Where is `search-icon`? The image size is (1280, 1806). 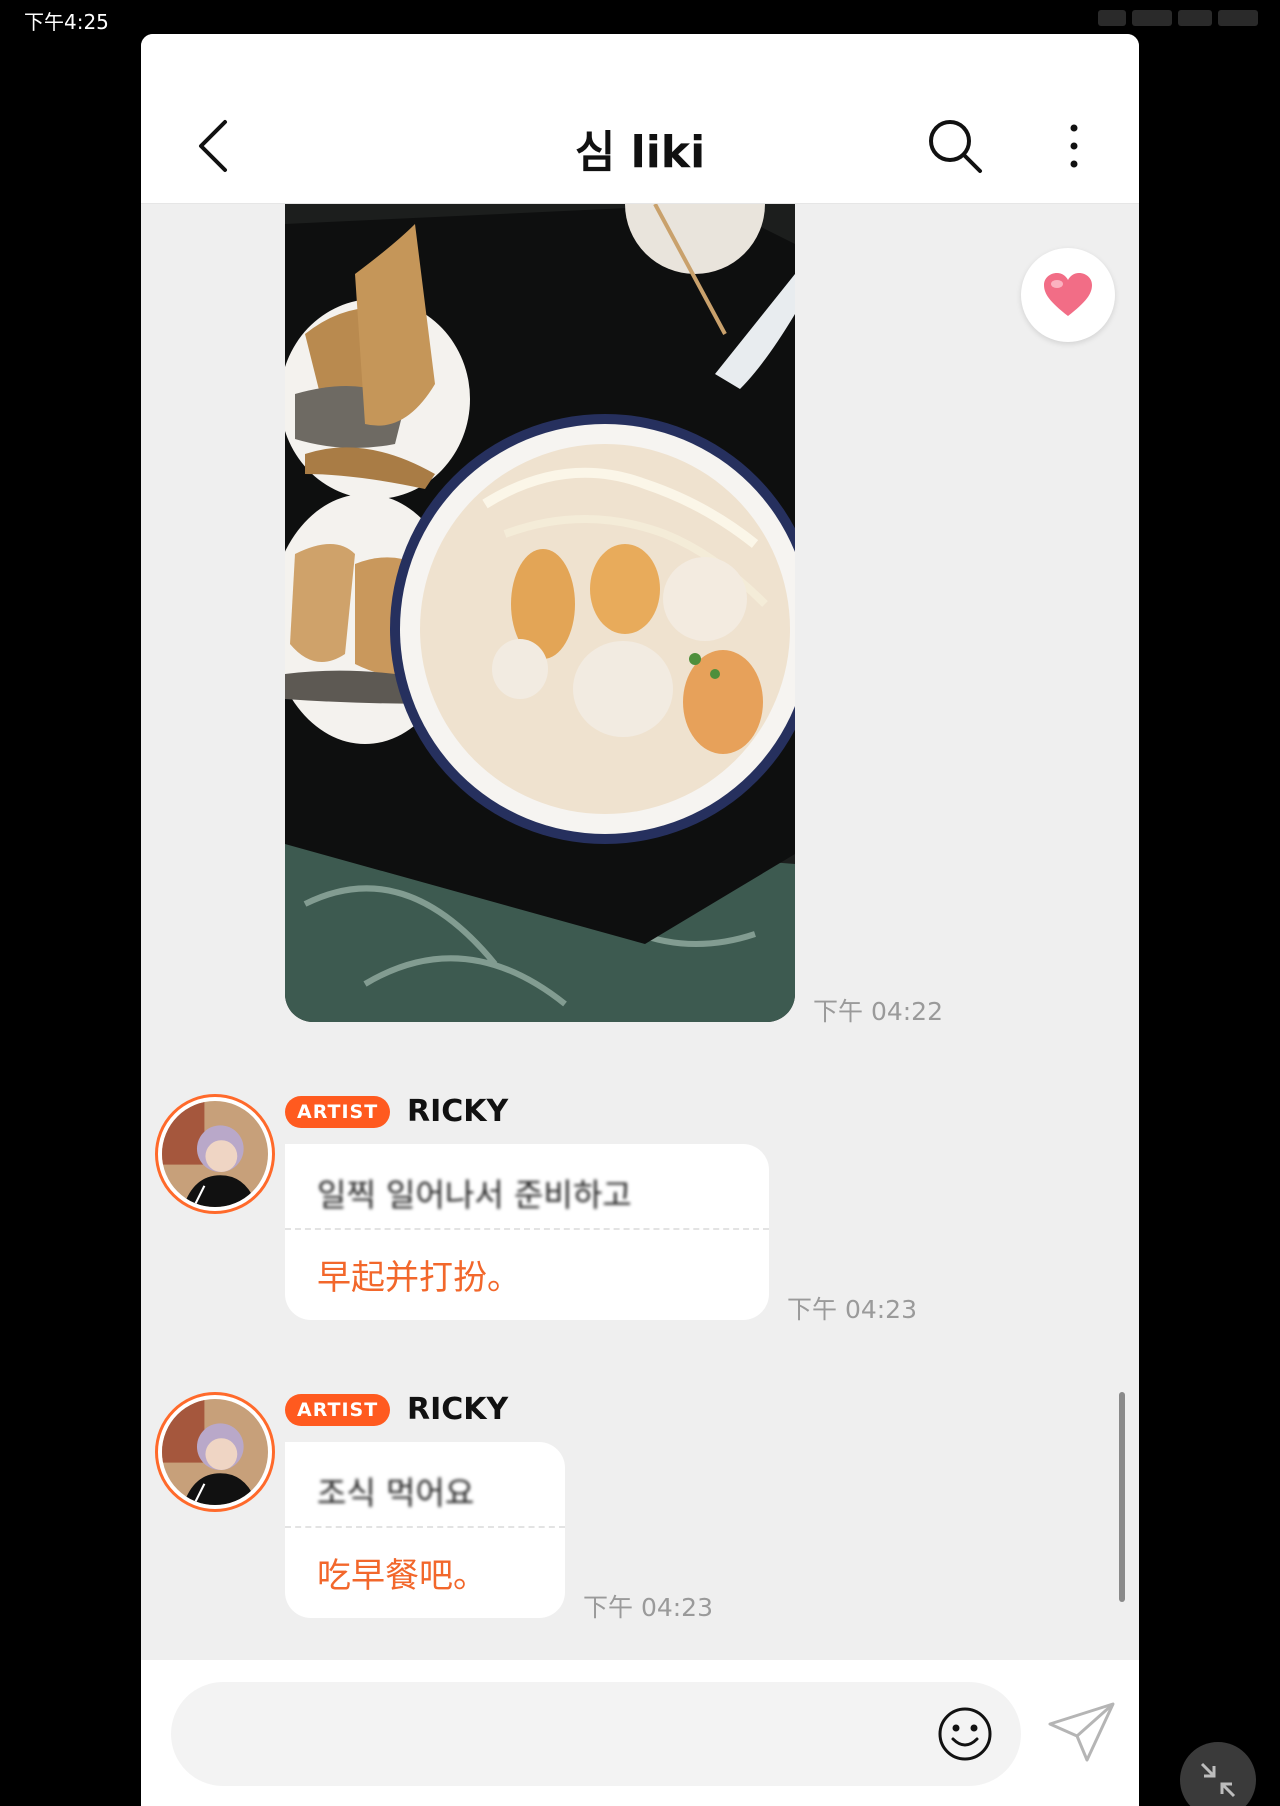 search-icon is located at coordinates (955, 146).